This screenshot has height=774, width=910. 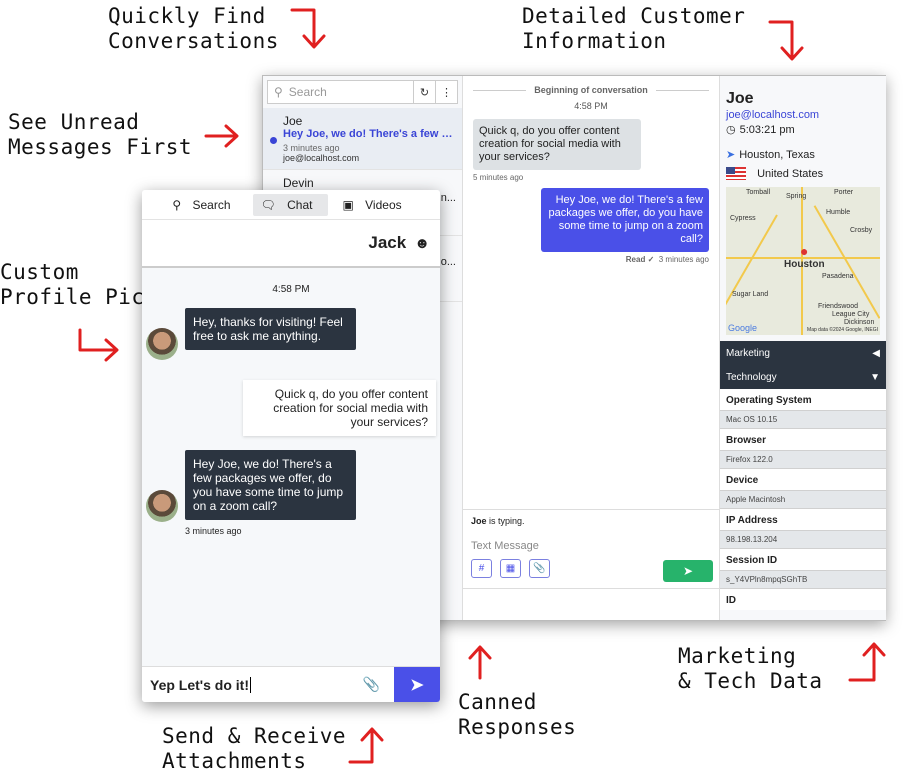 What do you see at coordinates (200, 684) in the screenshot?
I see `input-value: Yep Let's do it!` at bounding box center [200, 684].